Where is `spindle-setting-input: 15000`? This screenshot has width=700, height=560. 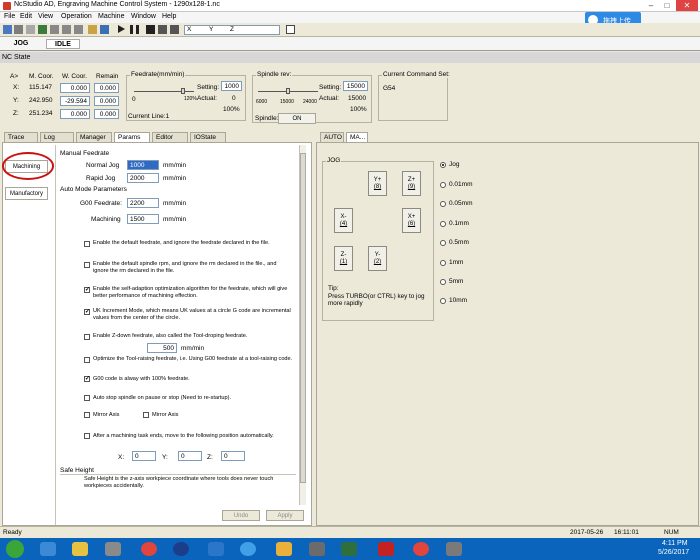 spindle-setting-input: 15000 is located at coordinates (355, 86).